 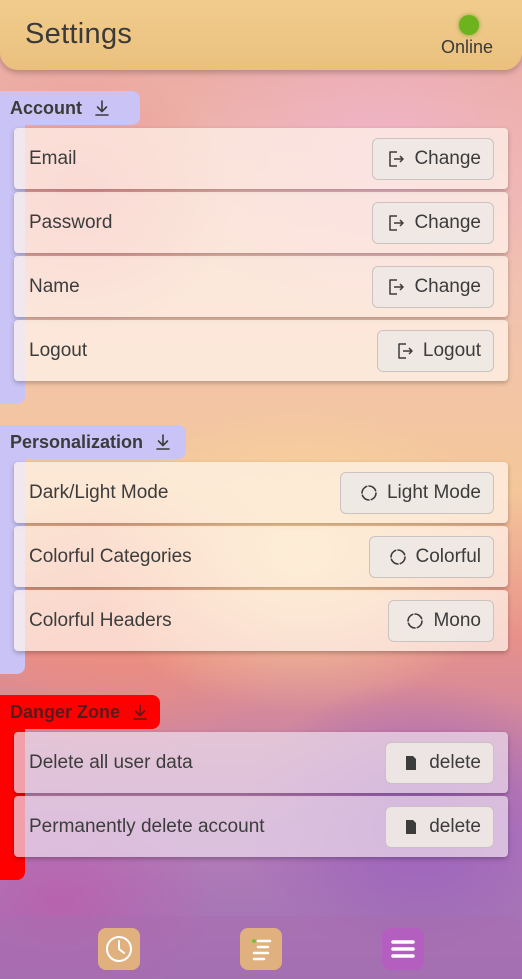 I want to click on online-status-dot, so click(x=469, y=25).